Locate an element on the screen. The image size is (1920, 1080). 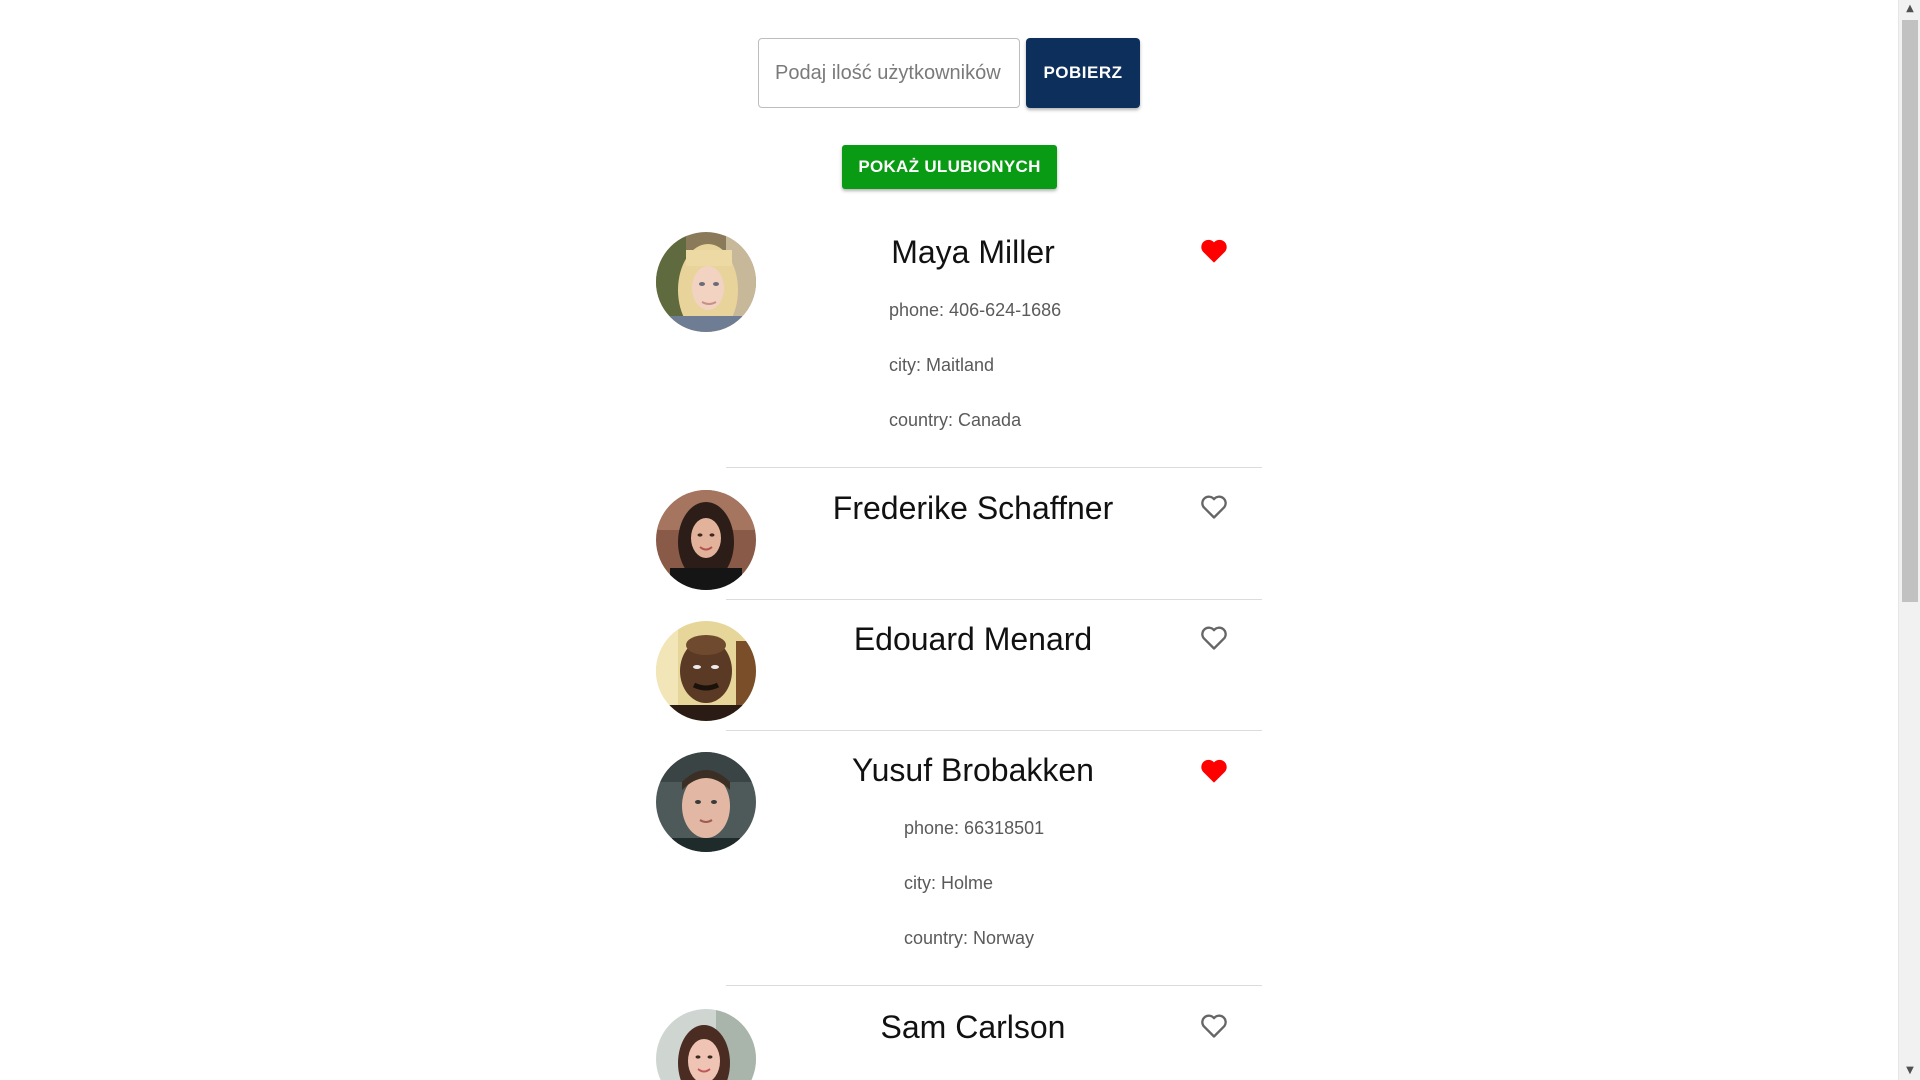
fetch-controls: POBIERZ is located at coordinates (949, 73).